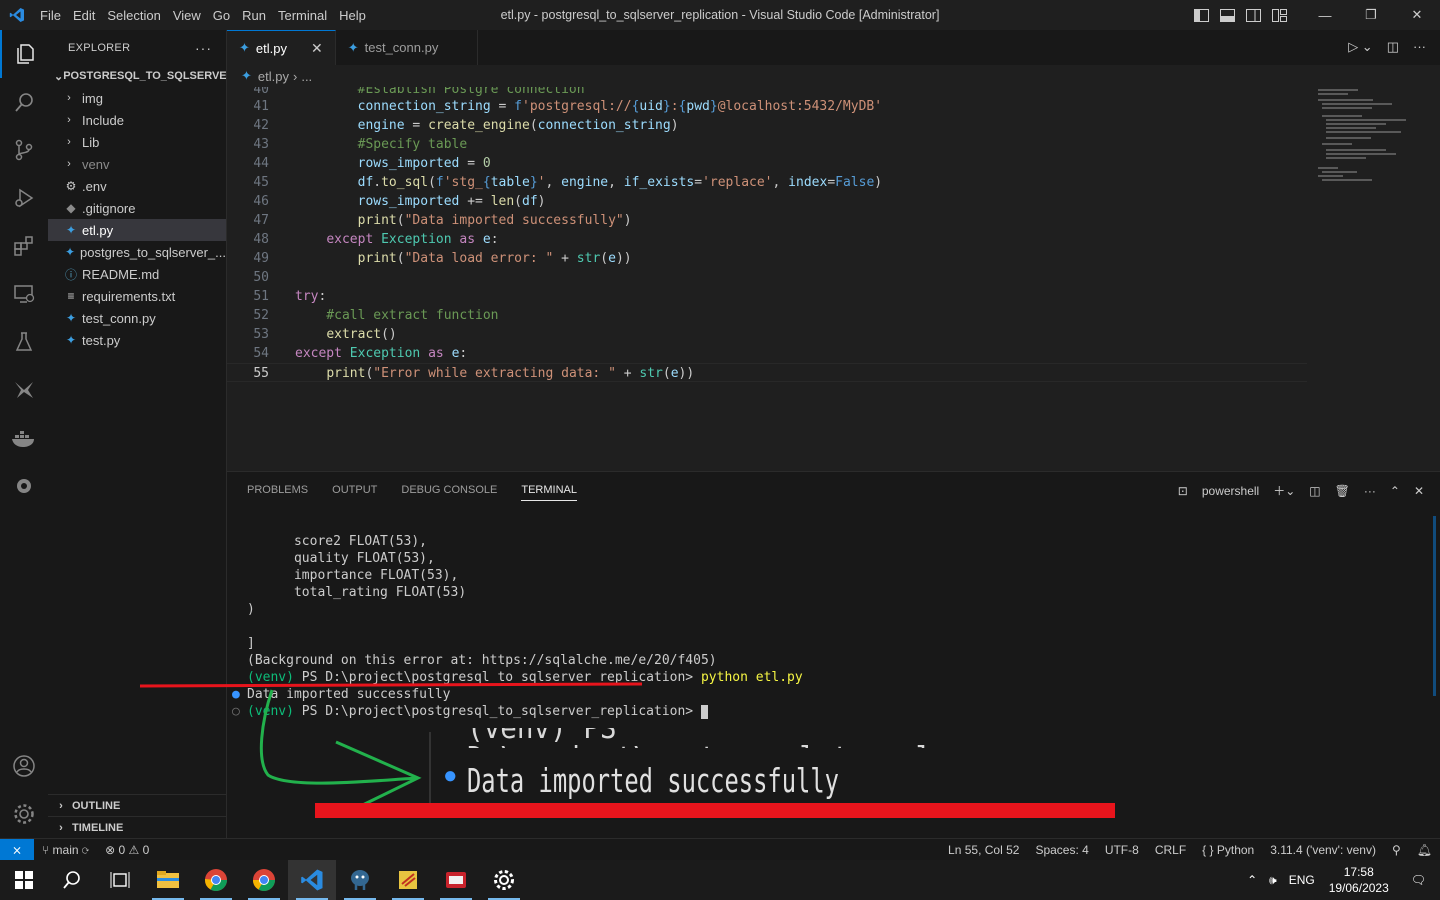 This screenshot has width=1440, height=900. I want to click on tree-folder-include: › Include, so click(137, 120).